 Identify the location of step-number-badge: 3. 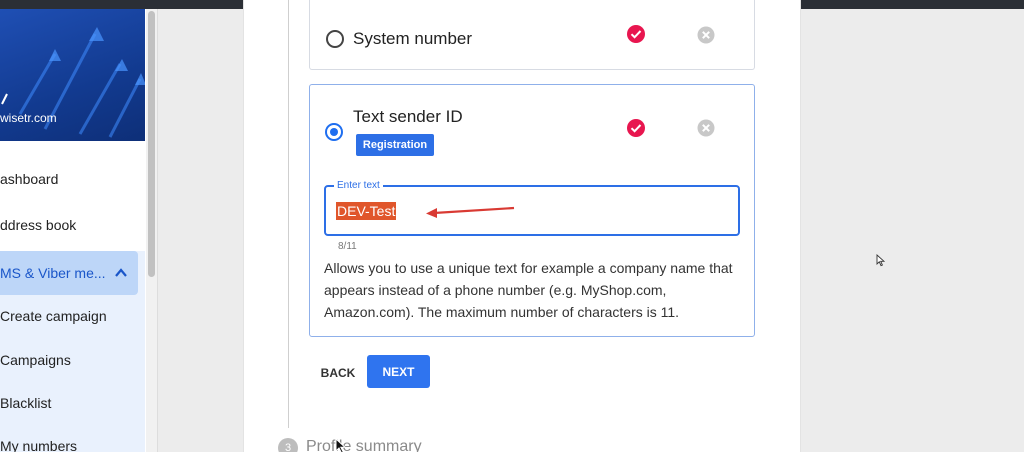
(288, 445).